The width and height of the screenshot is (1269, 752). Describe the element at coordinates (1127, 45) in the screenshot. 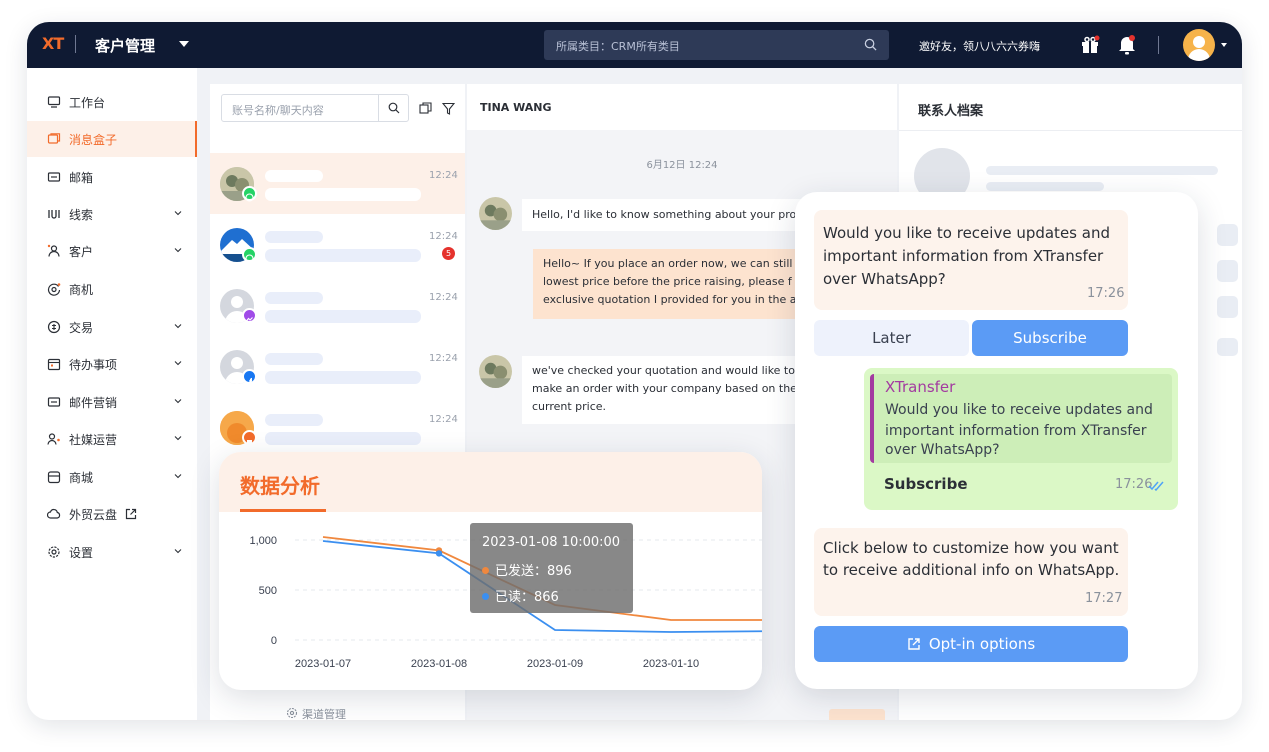

I see `notification-bell-icon` at that location.